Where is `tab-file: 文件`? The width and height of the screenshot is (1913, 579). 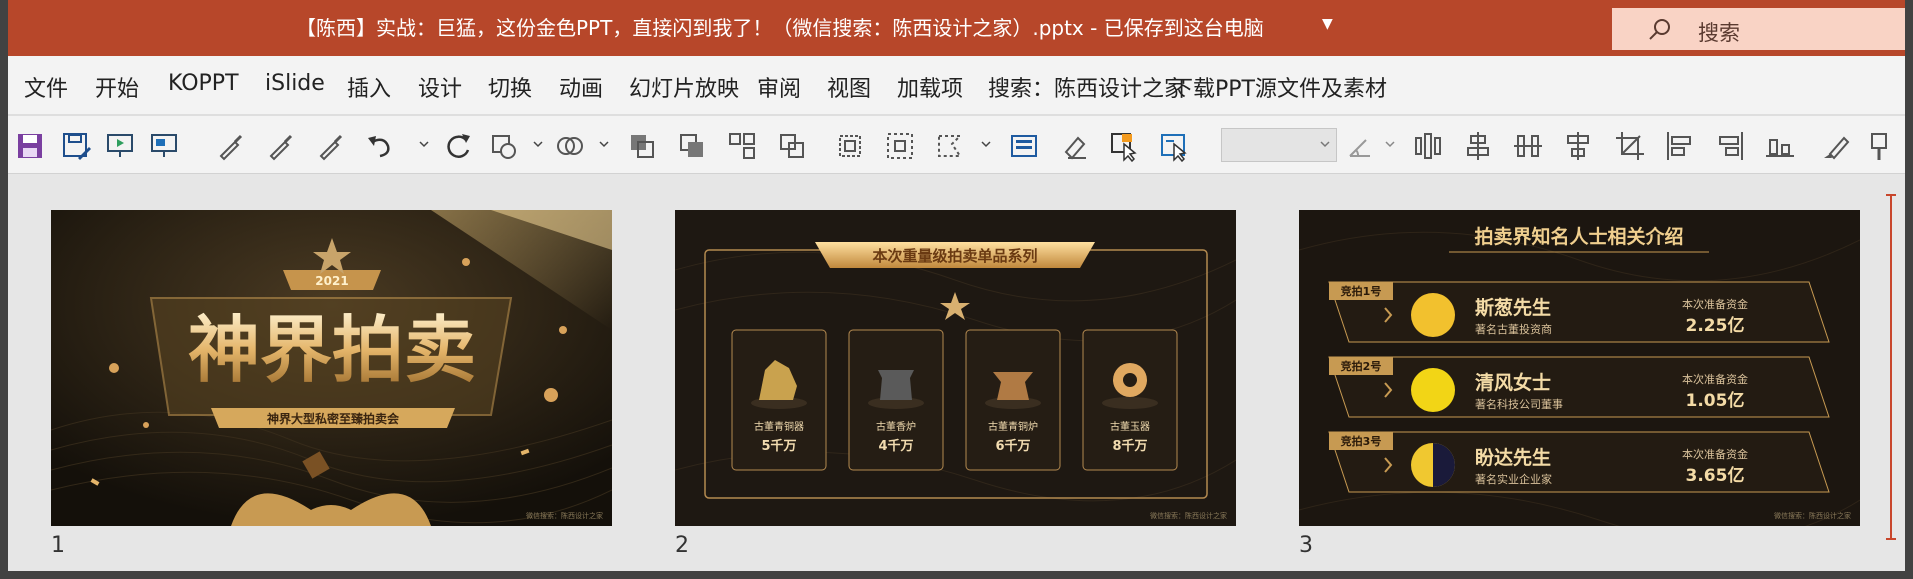
tab-file: 文件 is located at coordinates (46, 87).